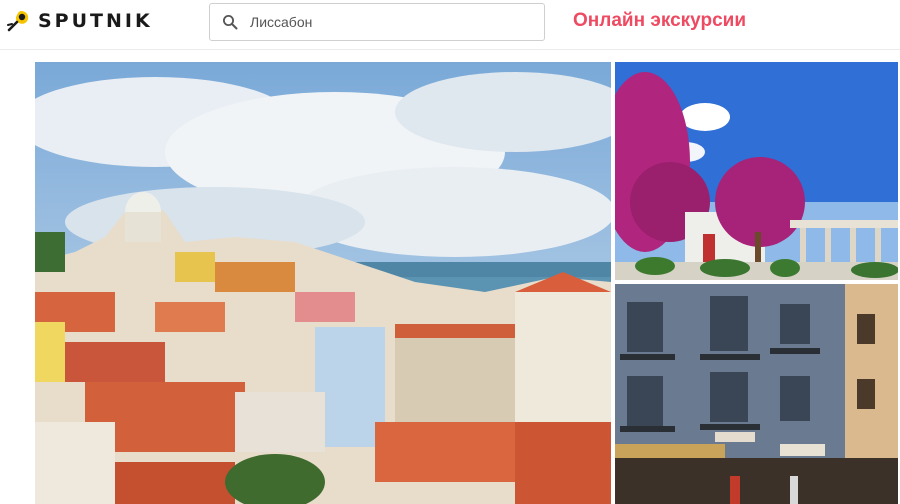 The height and width of the screenshot is (504, 900). Describe the element at coordinates (95, 21) in the screenshot. I see `brand-name: SPUTNIK` at that location.